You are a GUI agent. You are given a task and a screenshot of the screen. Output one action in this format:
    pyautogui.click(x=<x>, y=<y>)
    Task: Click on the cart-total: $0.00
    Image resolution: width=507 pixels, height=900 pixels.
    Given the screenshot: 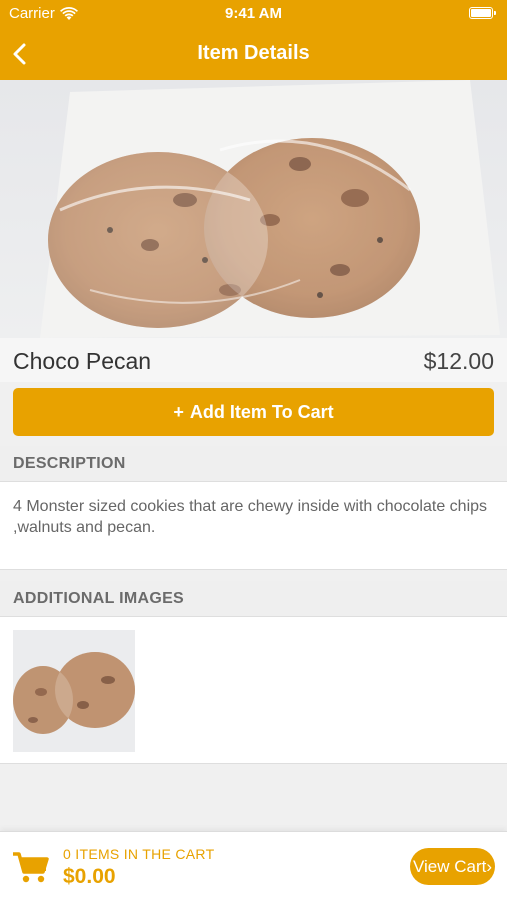 What is the action you would take?
    pyautogui.click(x=89, y=876)
    